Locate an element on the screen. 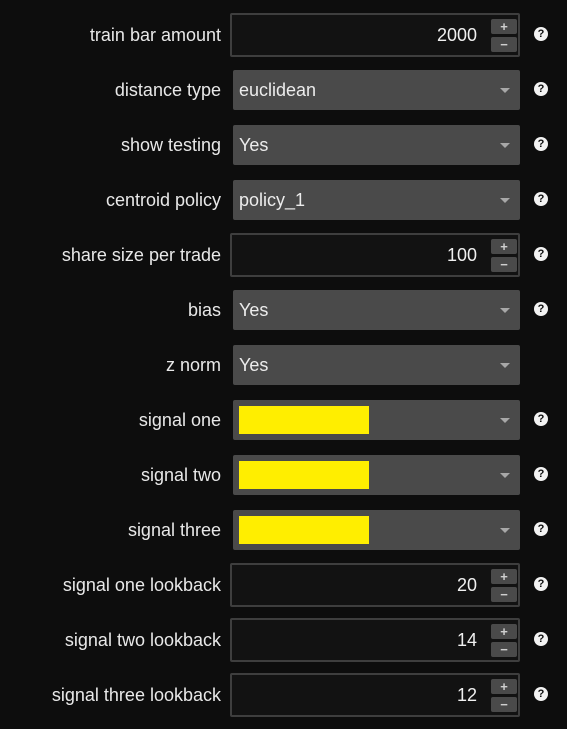 The width and height of the screenshot is (567, 729). setting-row-signal-one: signal one? is located at coordinates (283, 425).